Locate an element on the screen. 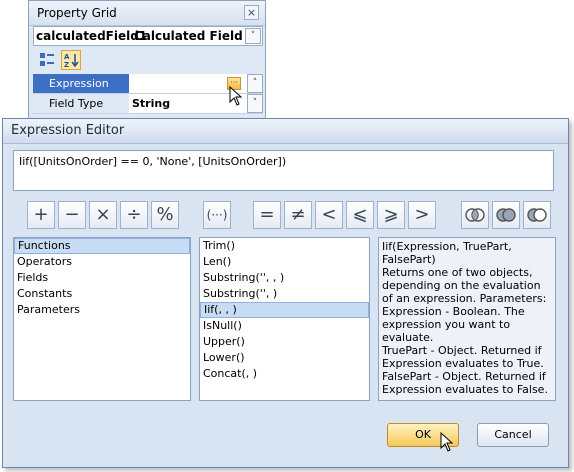 This screenshot has width=574, height=472. function-item: Lower() is located at coordinates (284, 358).